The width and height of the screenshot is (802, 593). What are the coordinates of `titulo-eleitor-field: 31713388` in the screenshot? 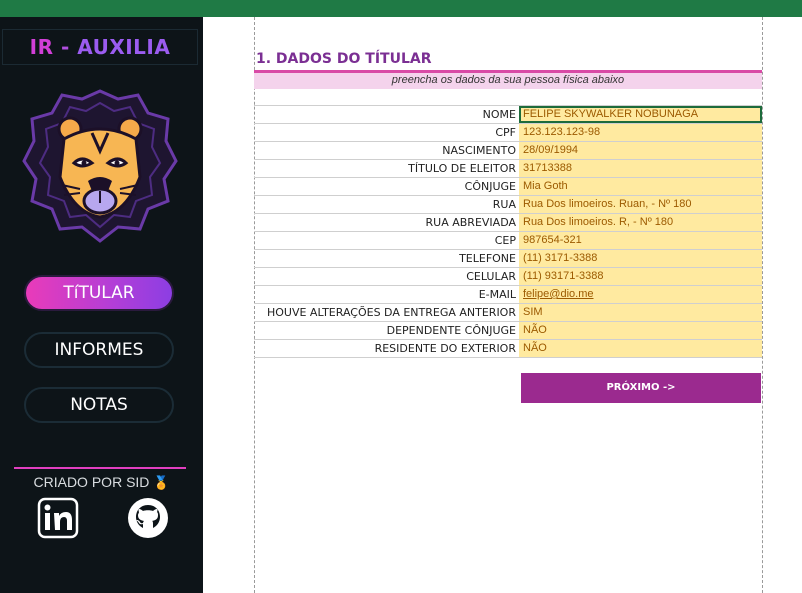 It's located at (640, 168).